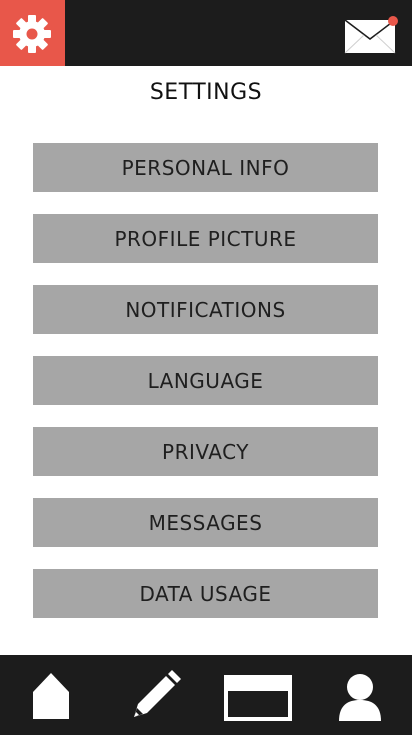  What do you see at coordinates (205, 167) in the screenshot?
I see `personal-info-button: PERSONAL INFO` at bounding box center [205, 167].